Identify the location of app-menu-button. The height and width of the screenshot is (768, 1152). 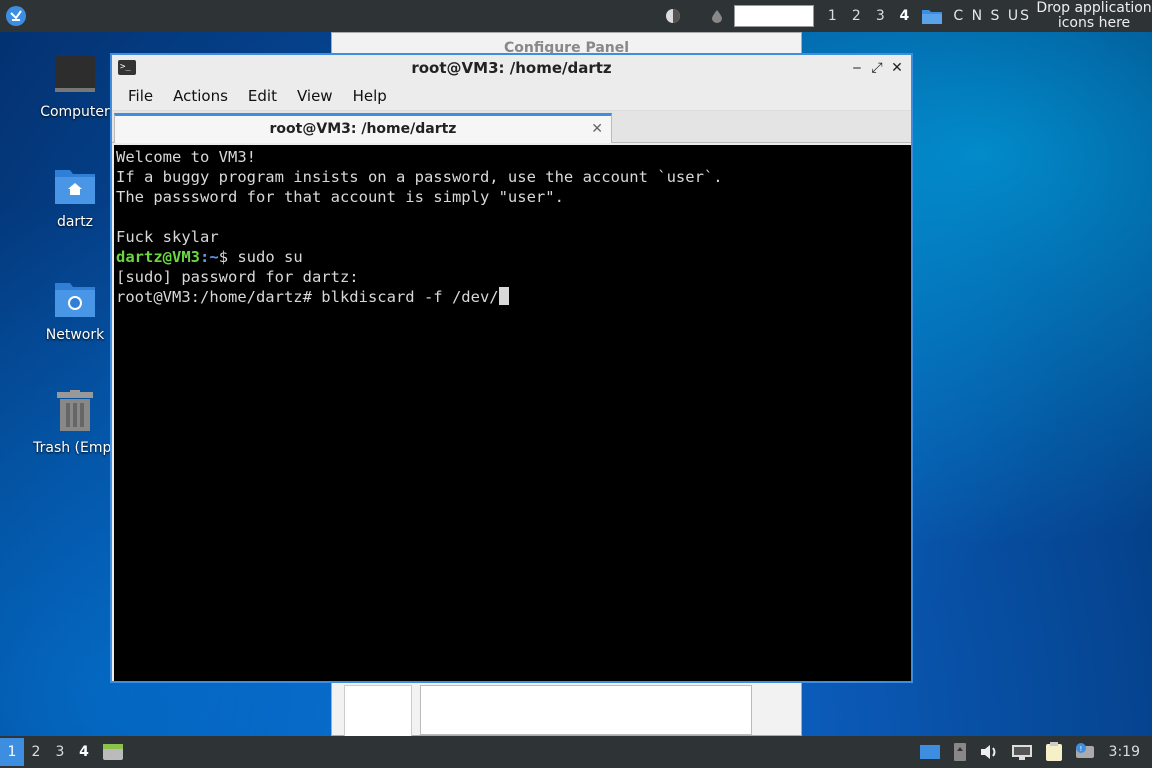
(16, 16).